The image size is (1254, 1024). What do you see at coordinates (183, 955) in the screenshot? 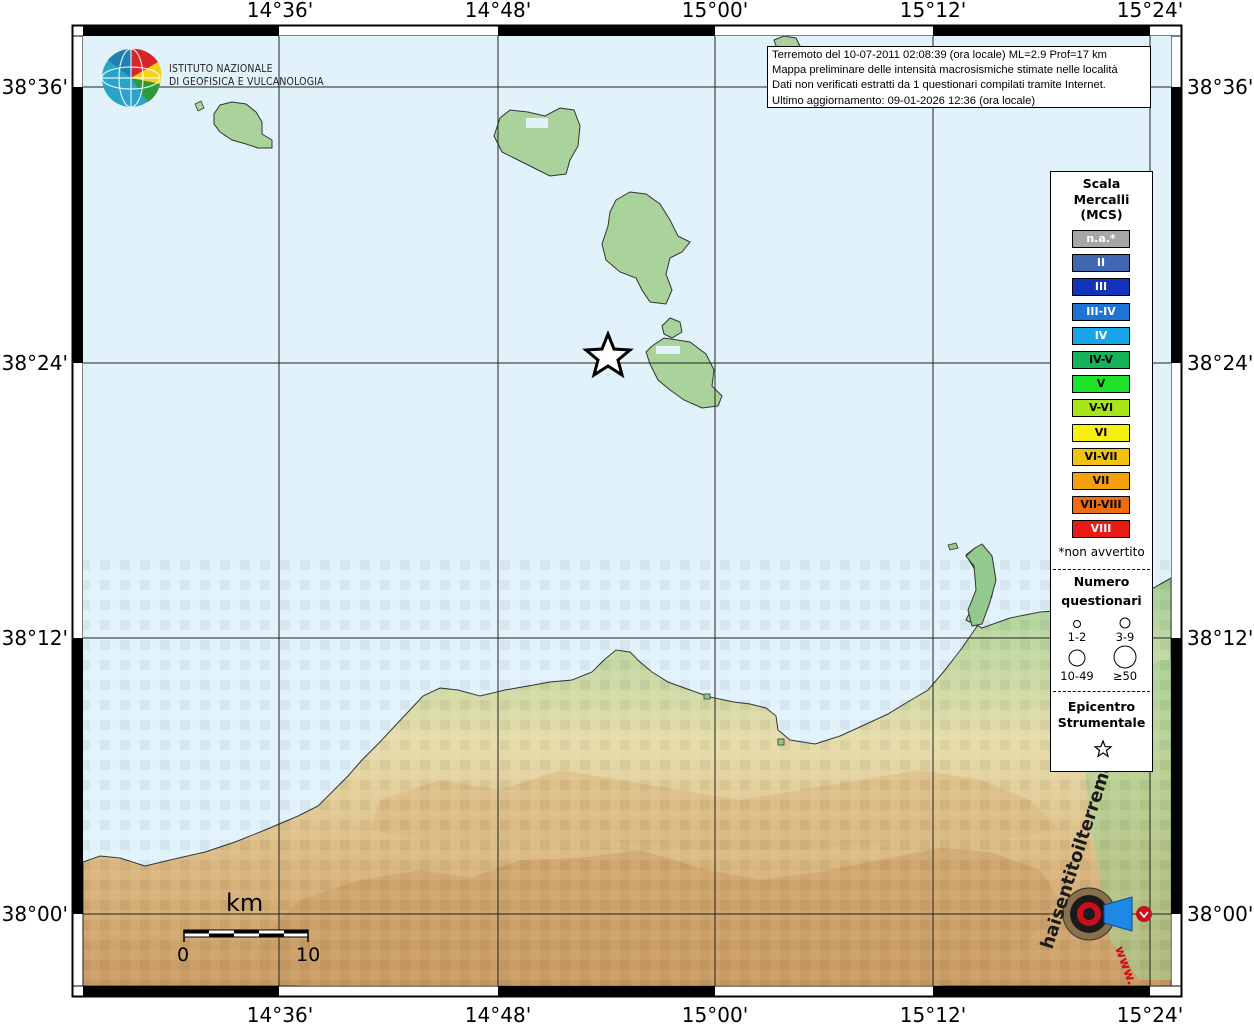
I see `scale-bar-start: 0` at bounding box center [183, 955].